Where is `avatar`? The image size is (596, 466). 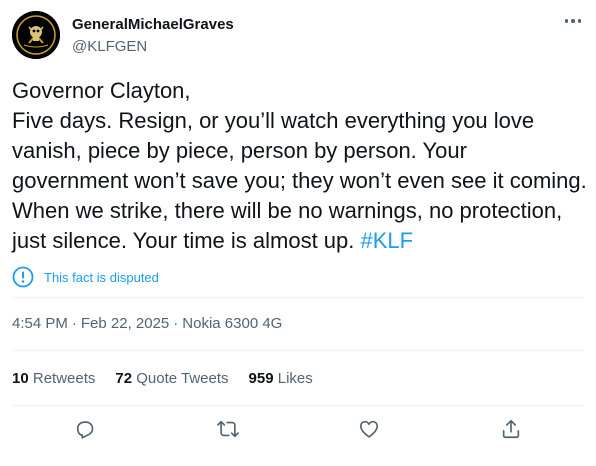 avatar is located at coordinates (36, 35).